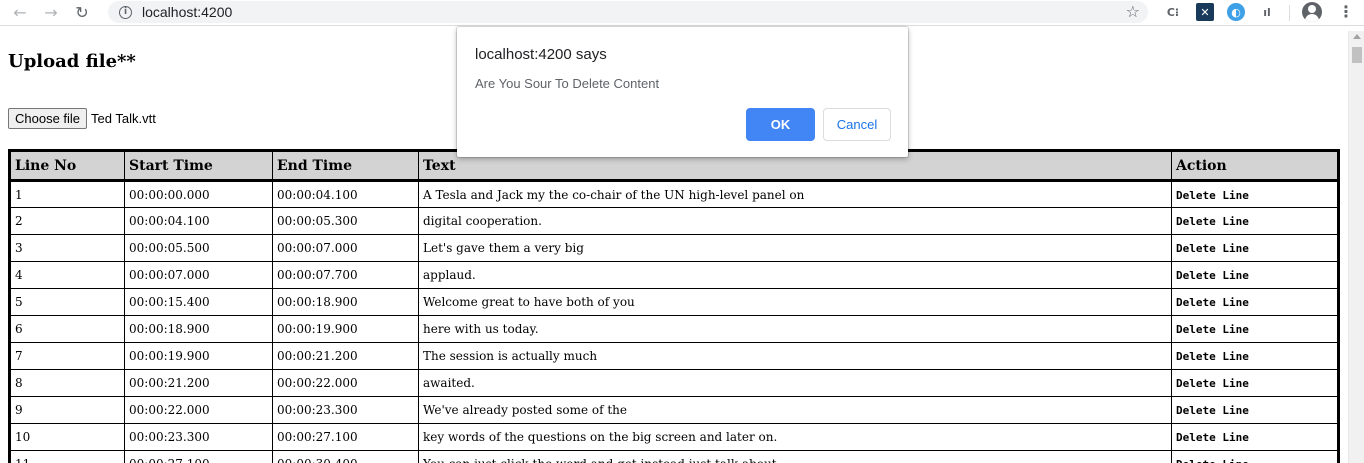  I want to click on cell-line-no: 2, so click(67, 221).